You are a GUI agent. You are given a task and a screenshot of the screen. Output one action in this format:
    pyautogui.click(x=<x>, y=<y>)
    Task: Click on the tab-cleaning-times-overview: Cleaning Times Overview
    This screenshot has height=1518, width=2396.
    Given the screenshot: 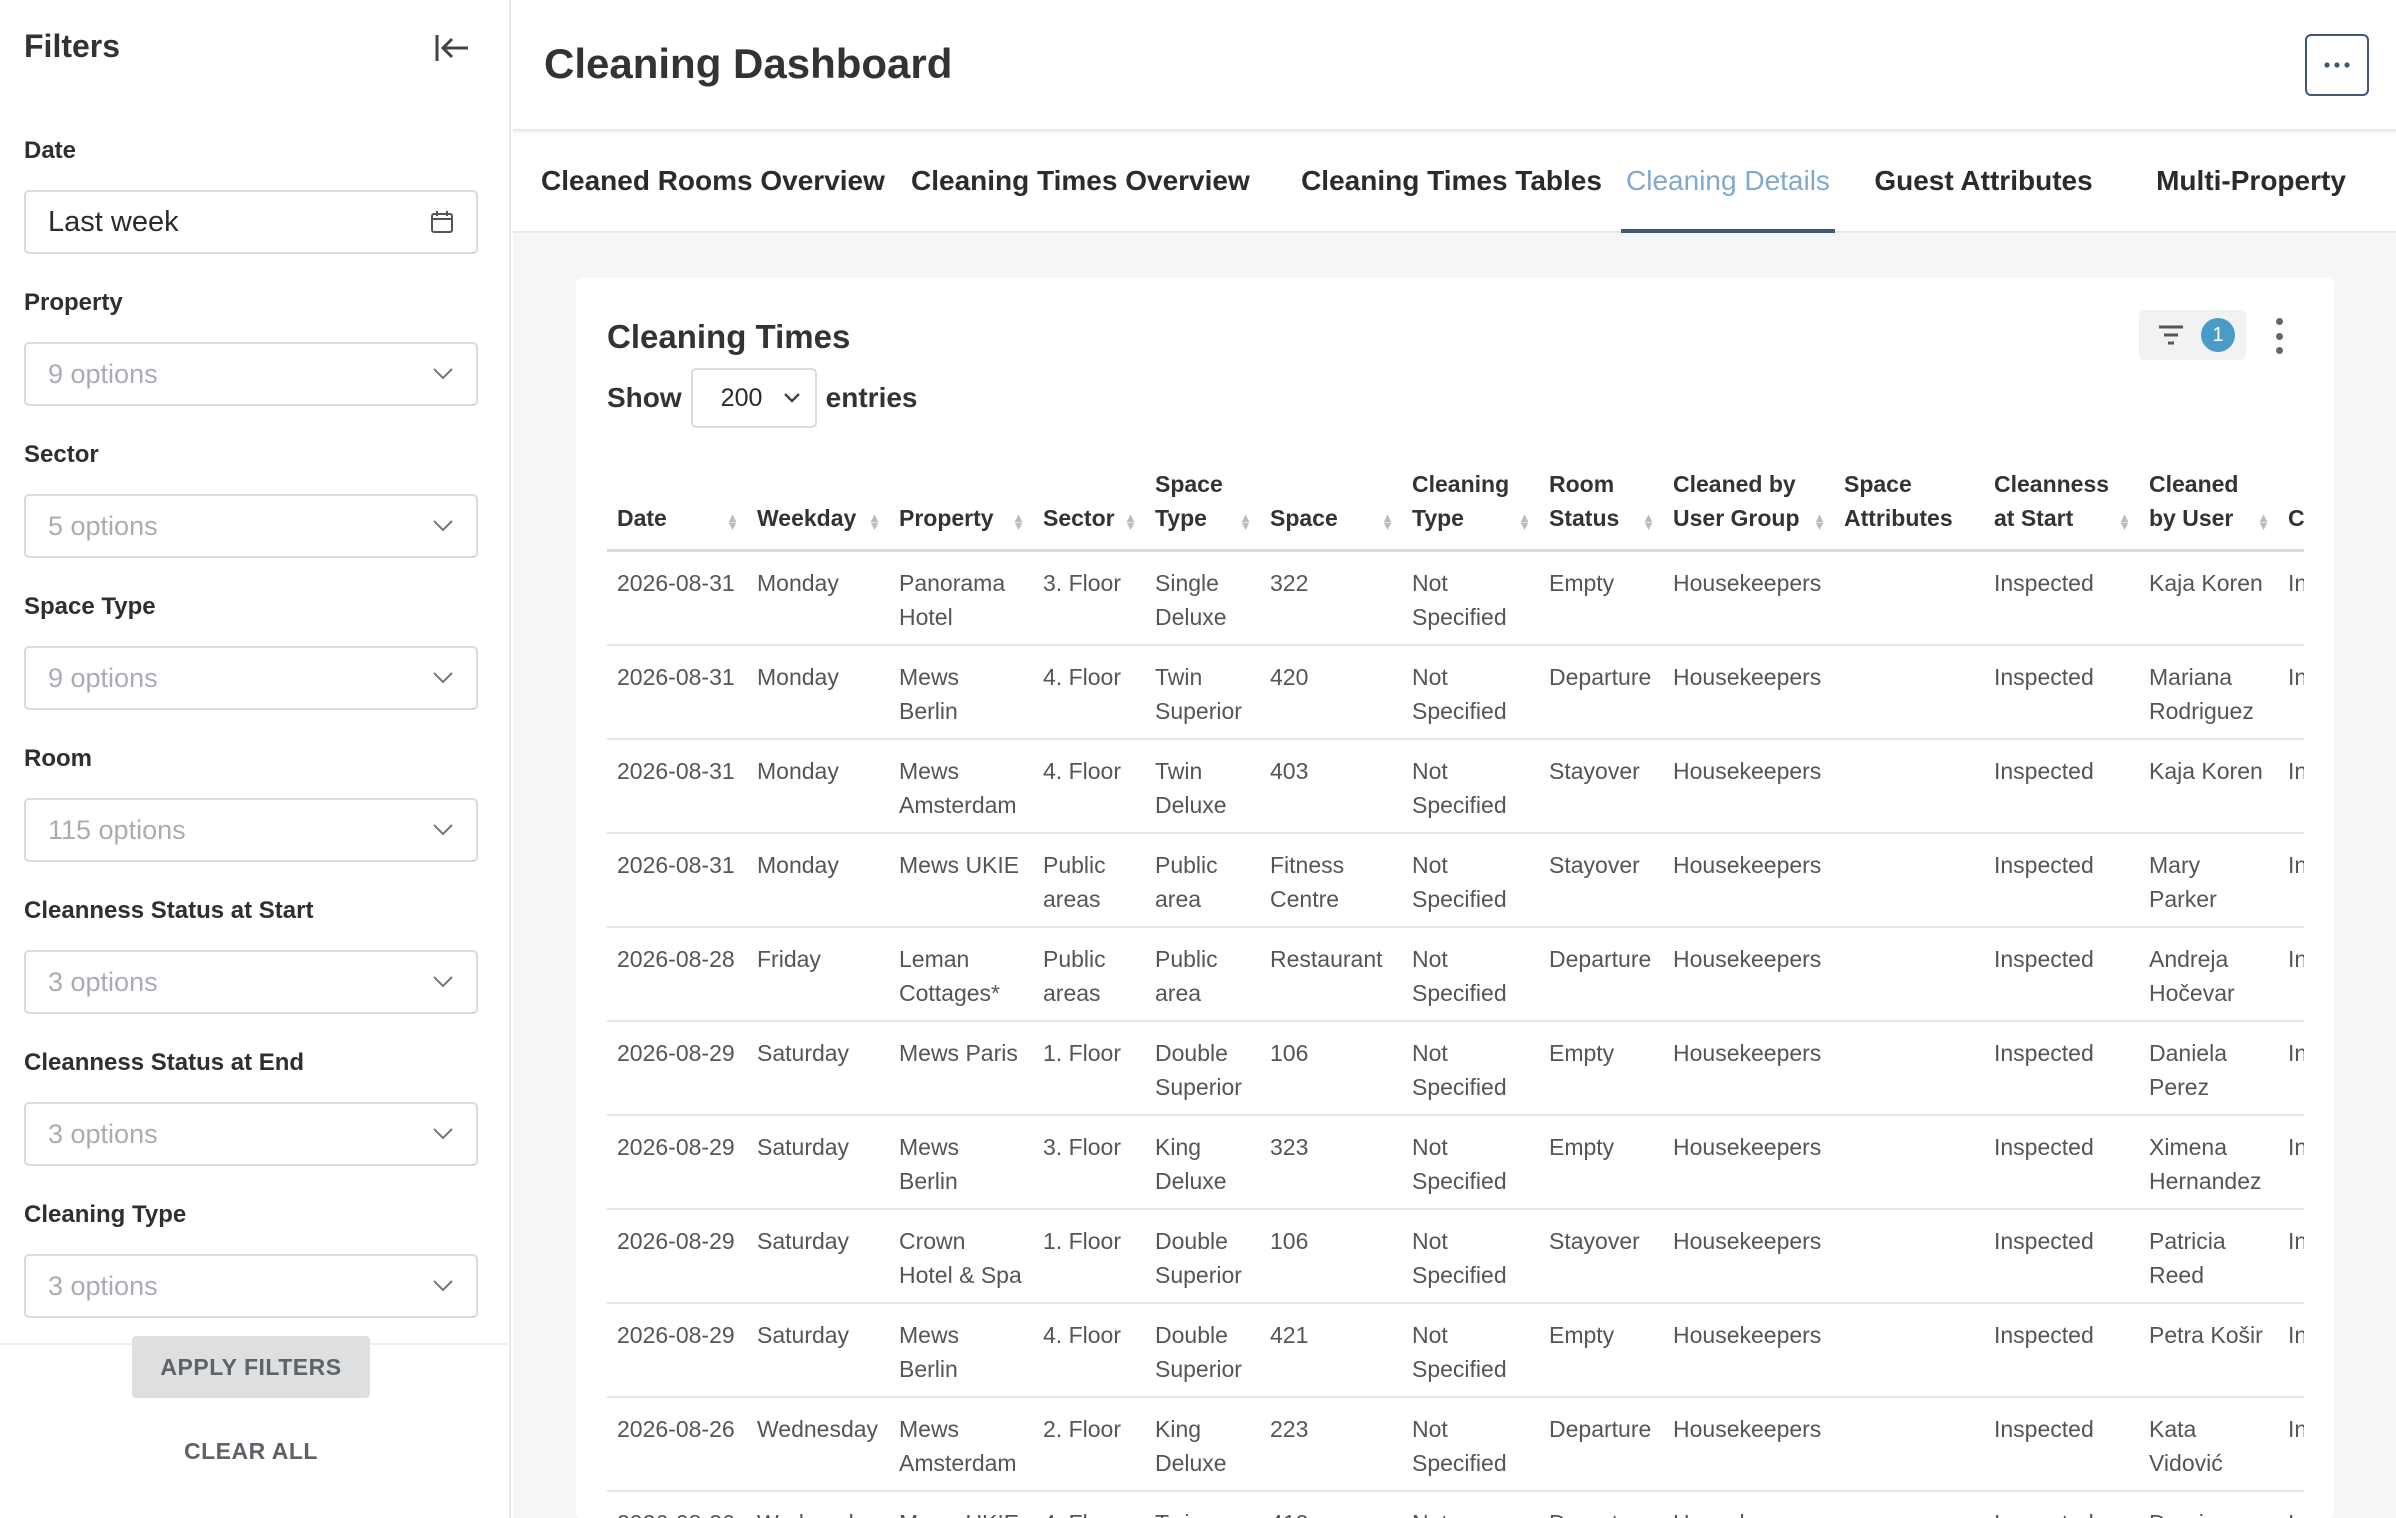 What is the action you would take?
    pyautogui.click(x=1080, y=183)
    